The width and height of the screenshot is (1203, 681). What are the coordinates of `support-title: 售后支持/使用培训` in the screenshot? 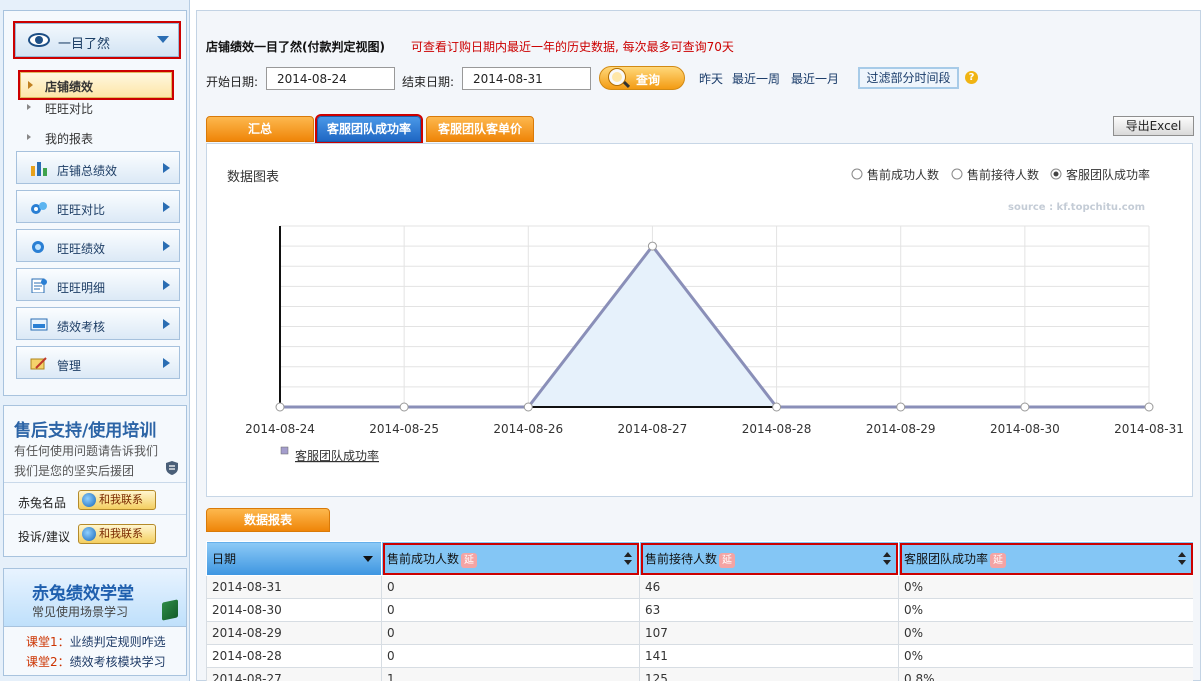 It's located at (85, 431).